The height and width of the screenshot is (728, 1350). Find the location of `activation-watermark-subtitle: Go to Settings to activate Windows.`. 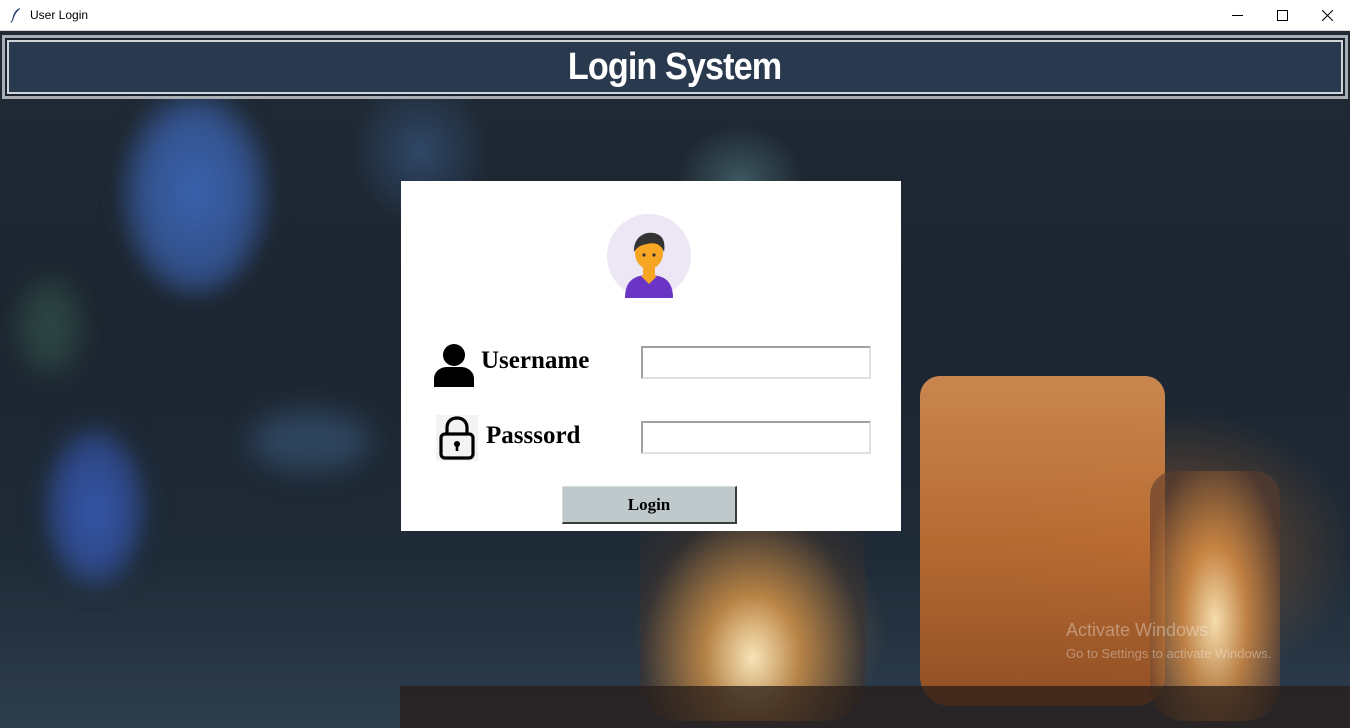

activation-watermark-subtitle: Go to Settings to activate Windows. is located at coordinates (1169, 653).